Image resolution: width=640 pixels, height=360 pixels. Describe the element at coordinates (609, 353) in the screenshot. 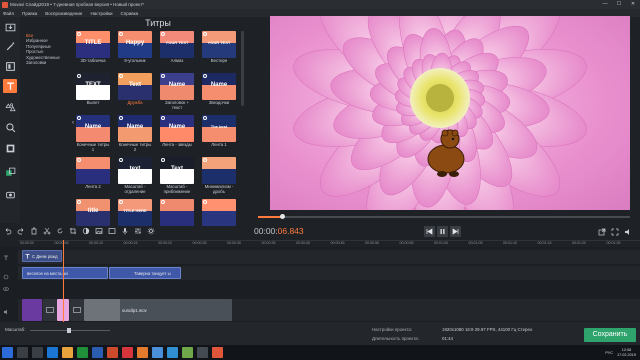

I see `language-indicator: РУС` at that location.